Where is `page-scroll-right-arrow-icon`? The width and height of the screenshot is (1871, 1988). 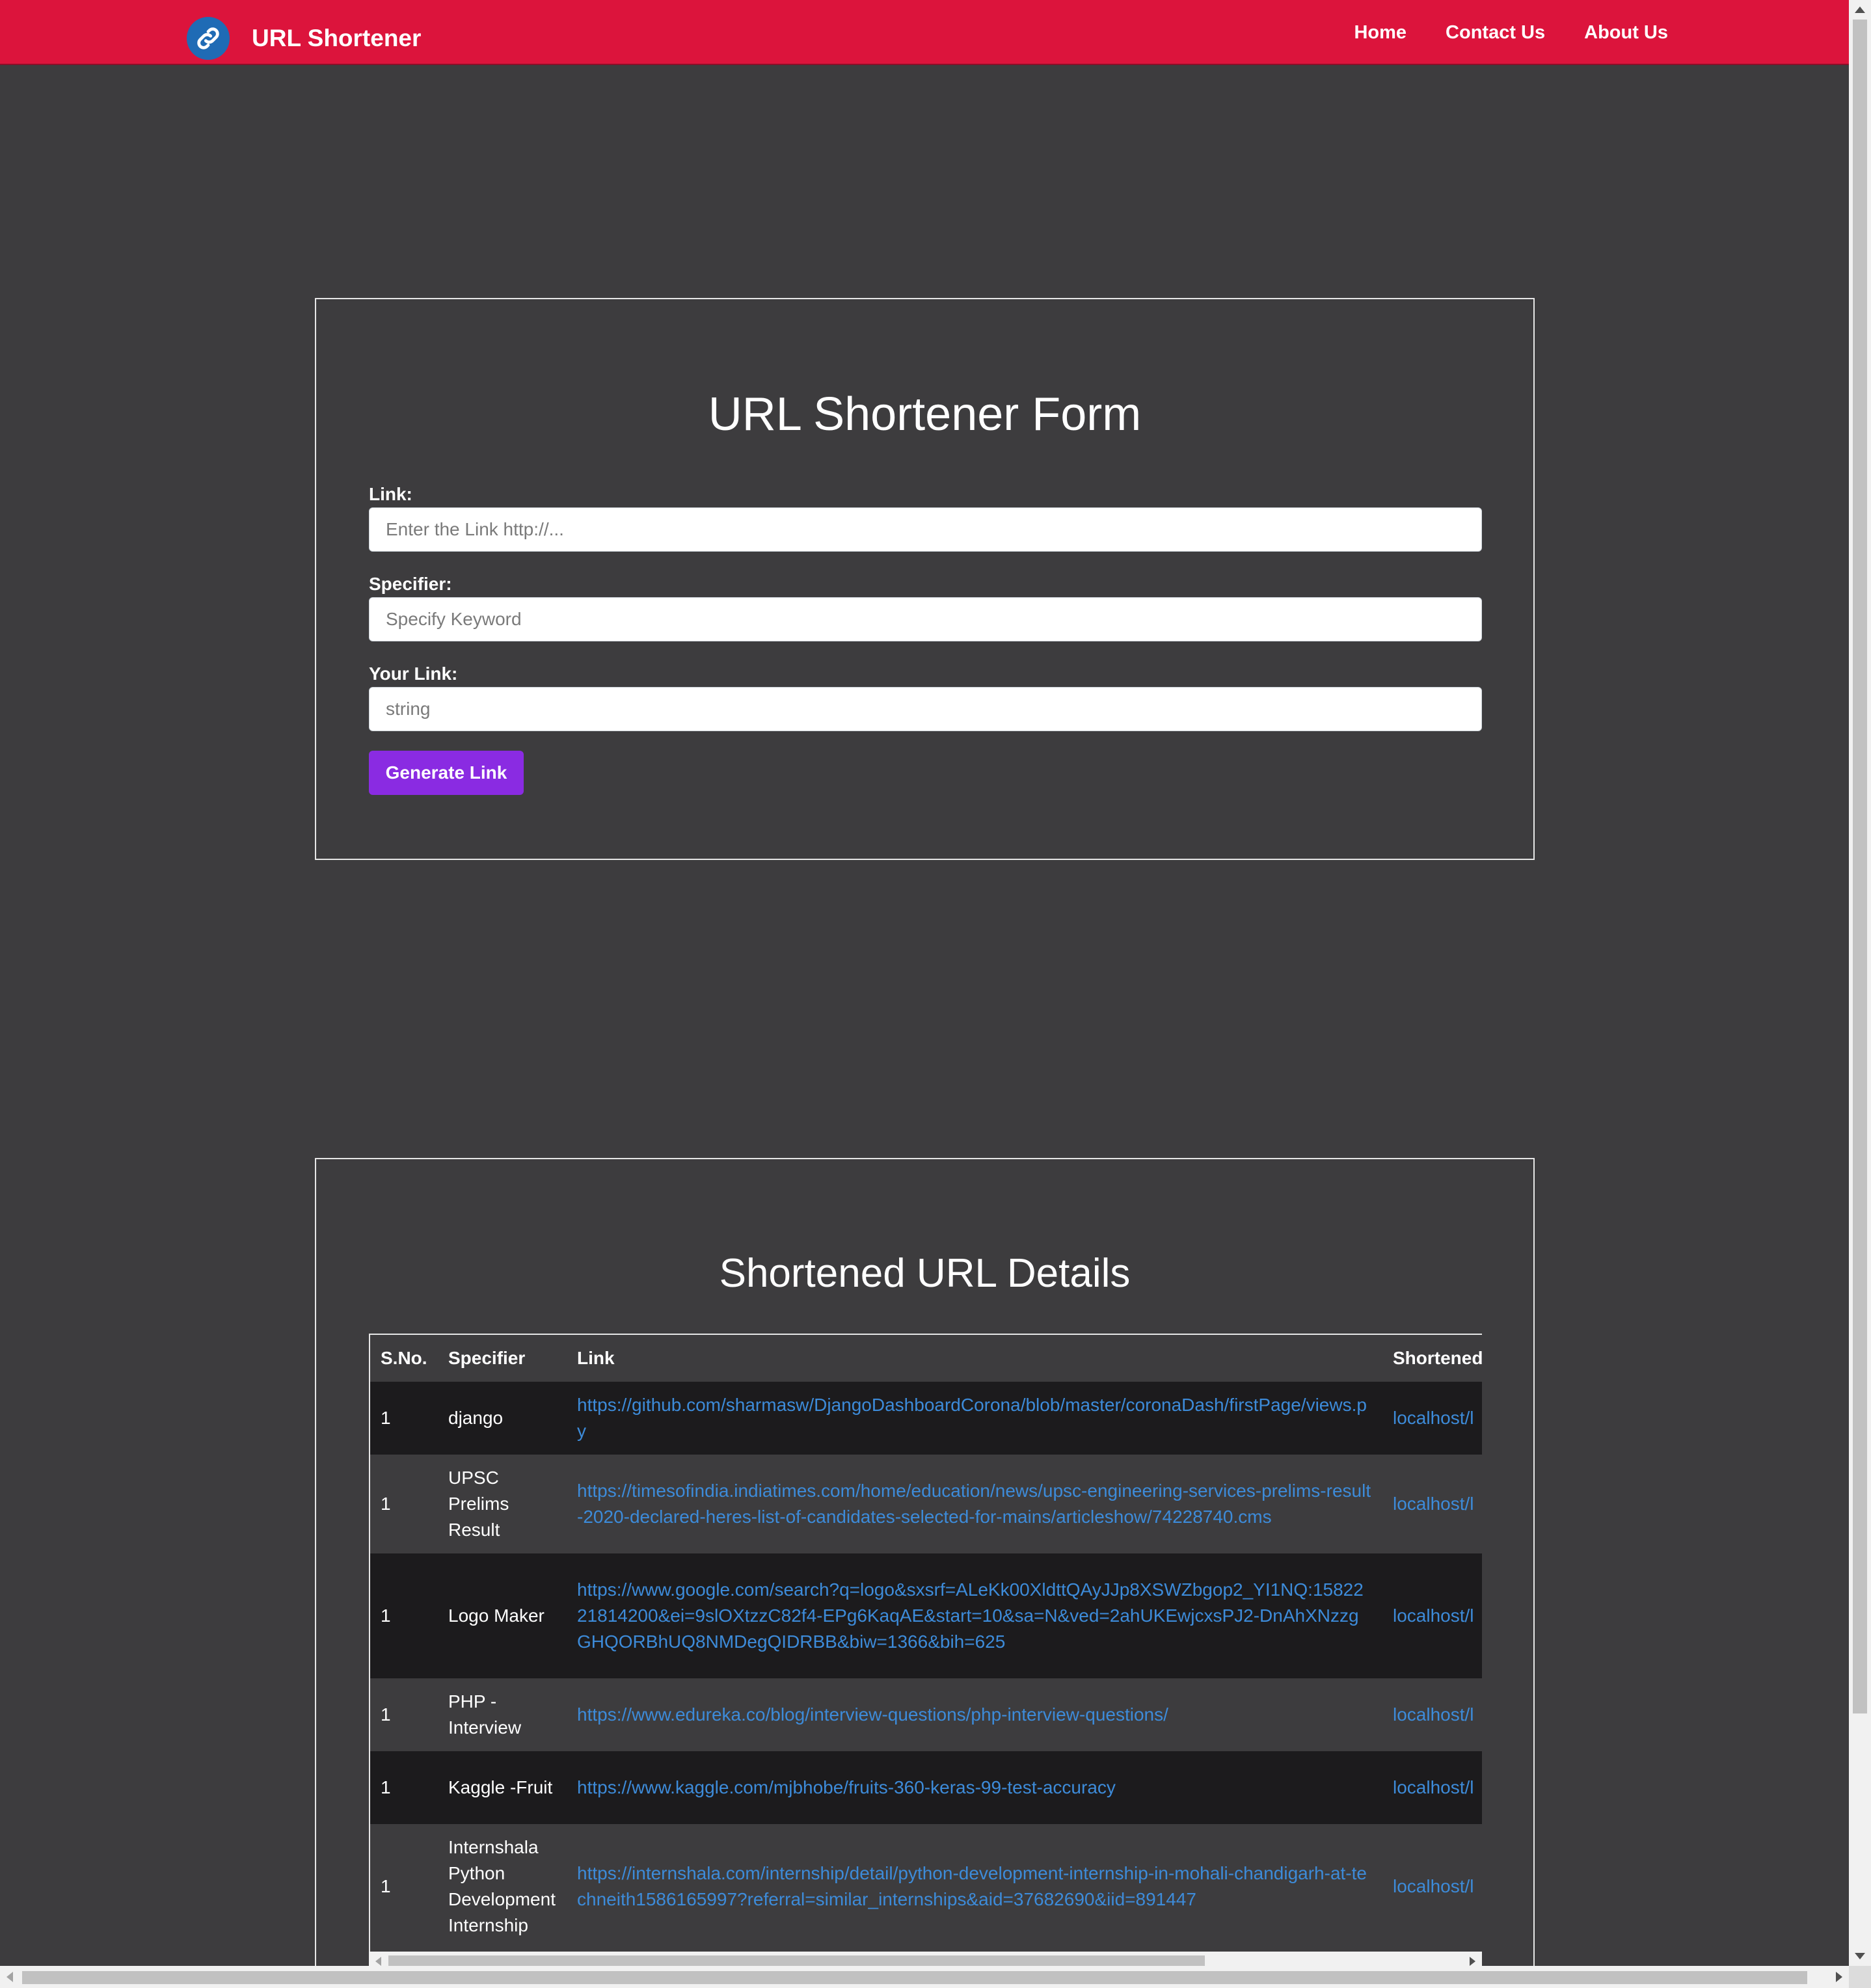 page-scroll-right-arrow-icon is located at coordinates (1839, 1977).